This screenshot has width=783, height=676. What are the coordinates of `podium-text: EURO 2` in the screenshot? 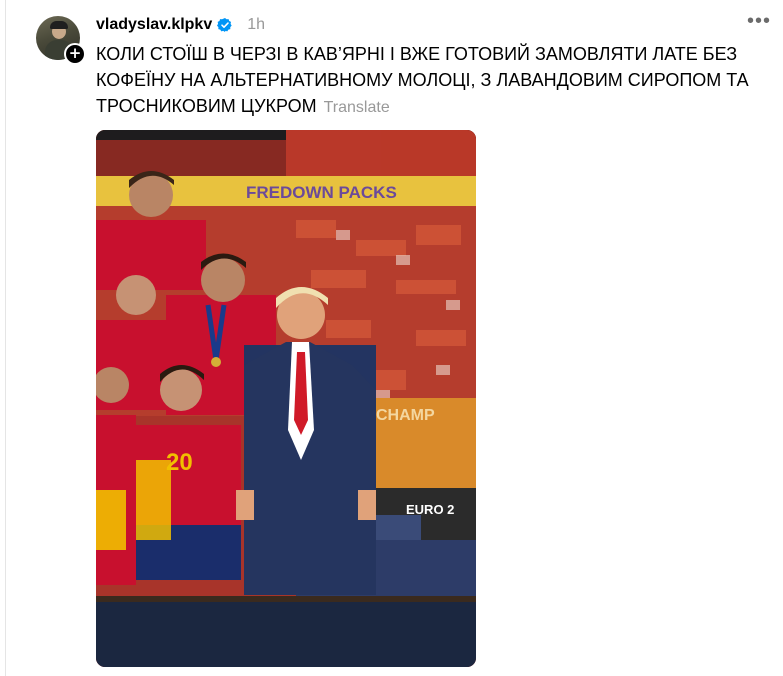 It's located at (430, 509).